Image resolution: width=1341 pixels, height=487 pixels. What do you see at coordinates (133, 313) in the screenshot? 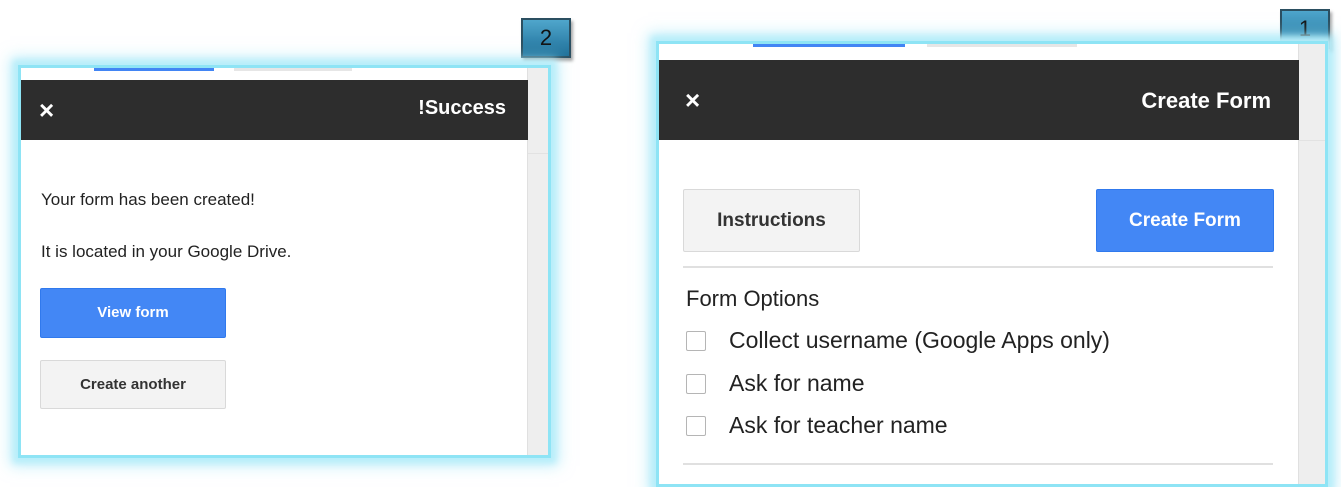
I see `view-form-button: View form` at bounding box center [133, 313].